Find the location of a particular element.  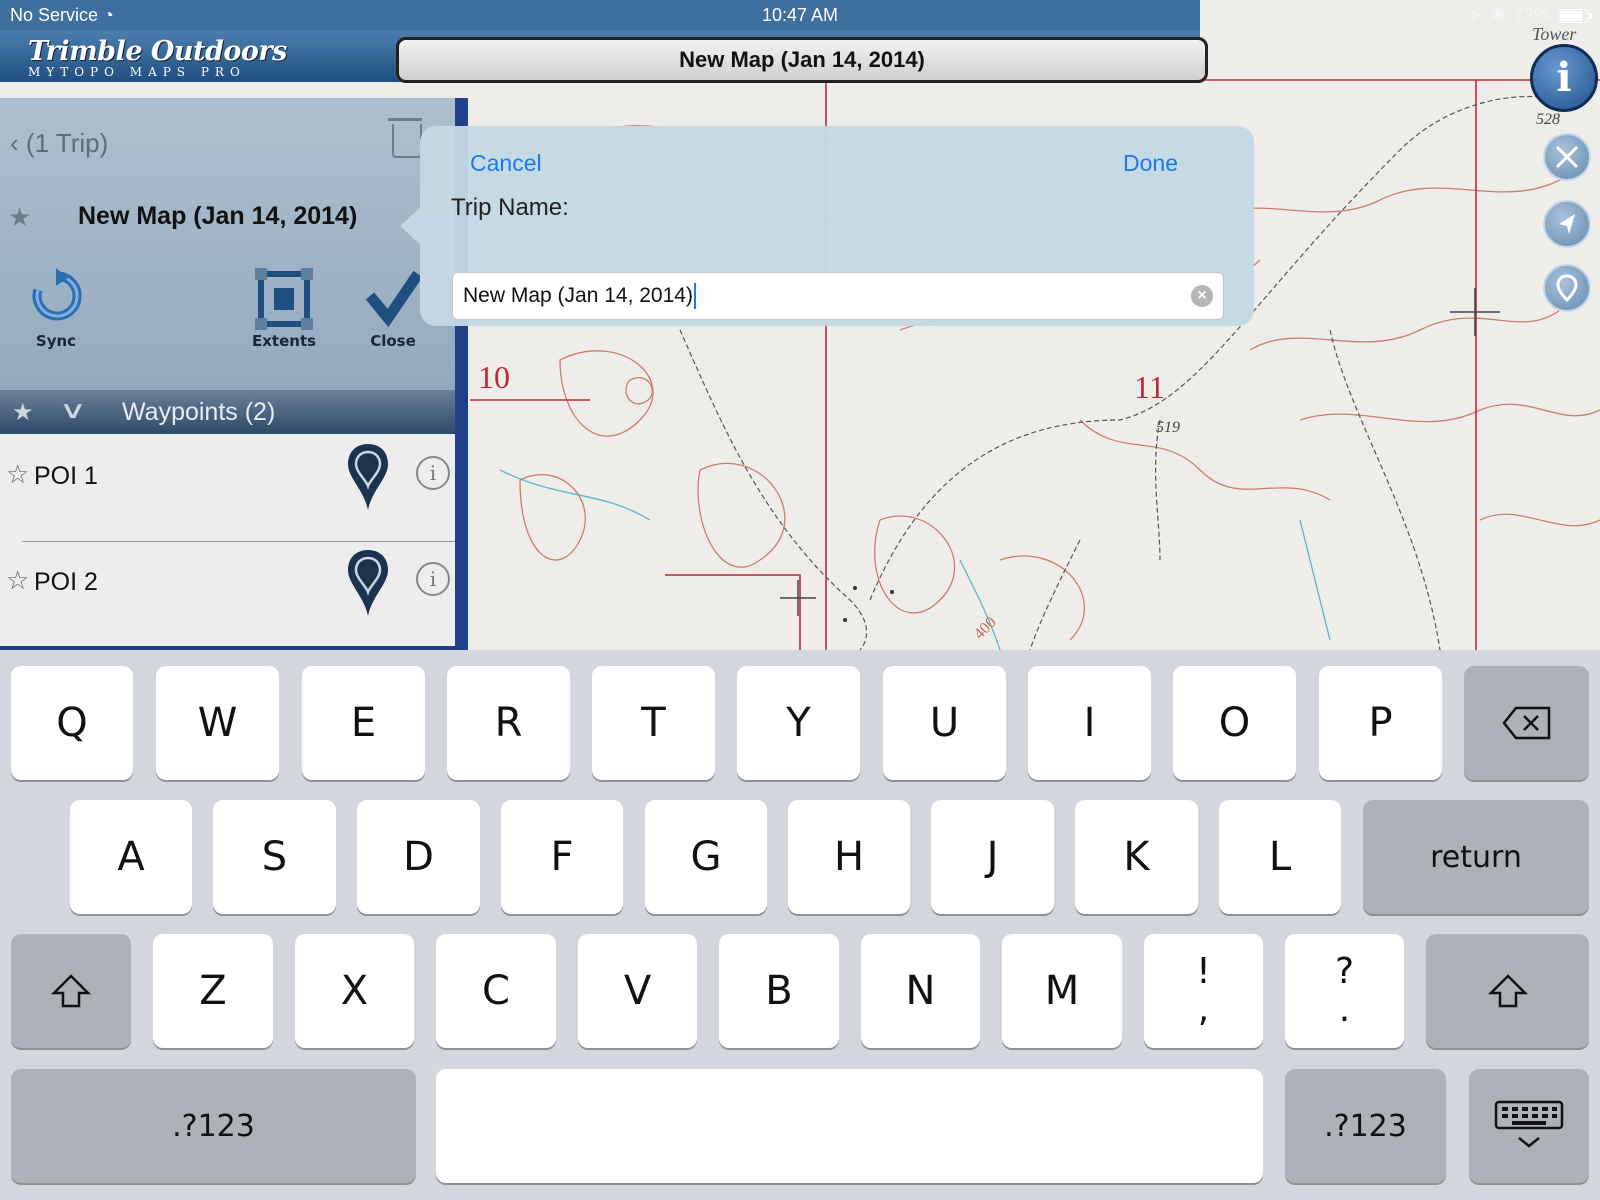

close-label: Close is located at coordinates (393, 341).